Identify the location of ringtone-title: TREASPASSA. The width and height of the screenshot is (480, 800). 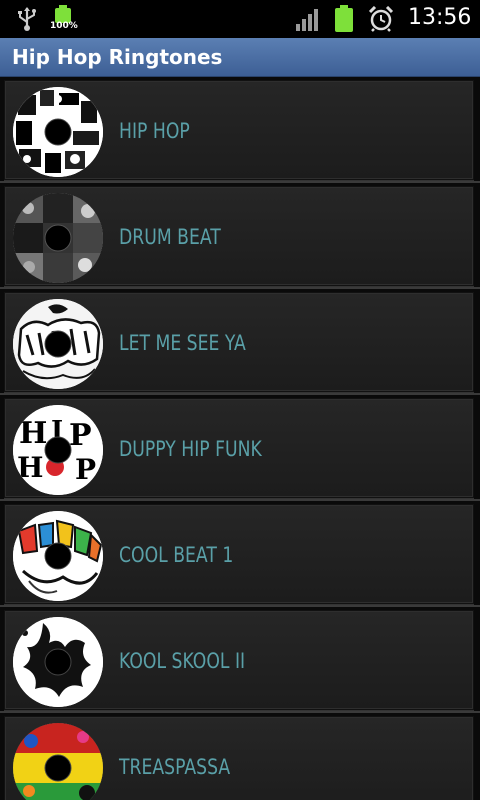
(175, 767).